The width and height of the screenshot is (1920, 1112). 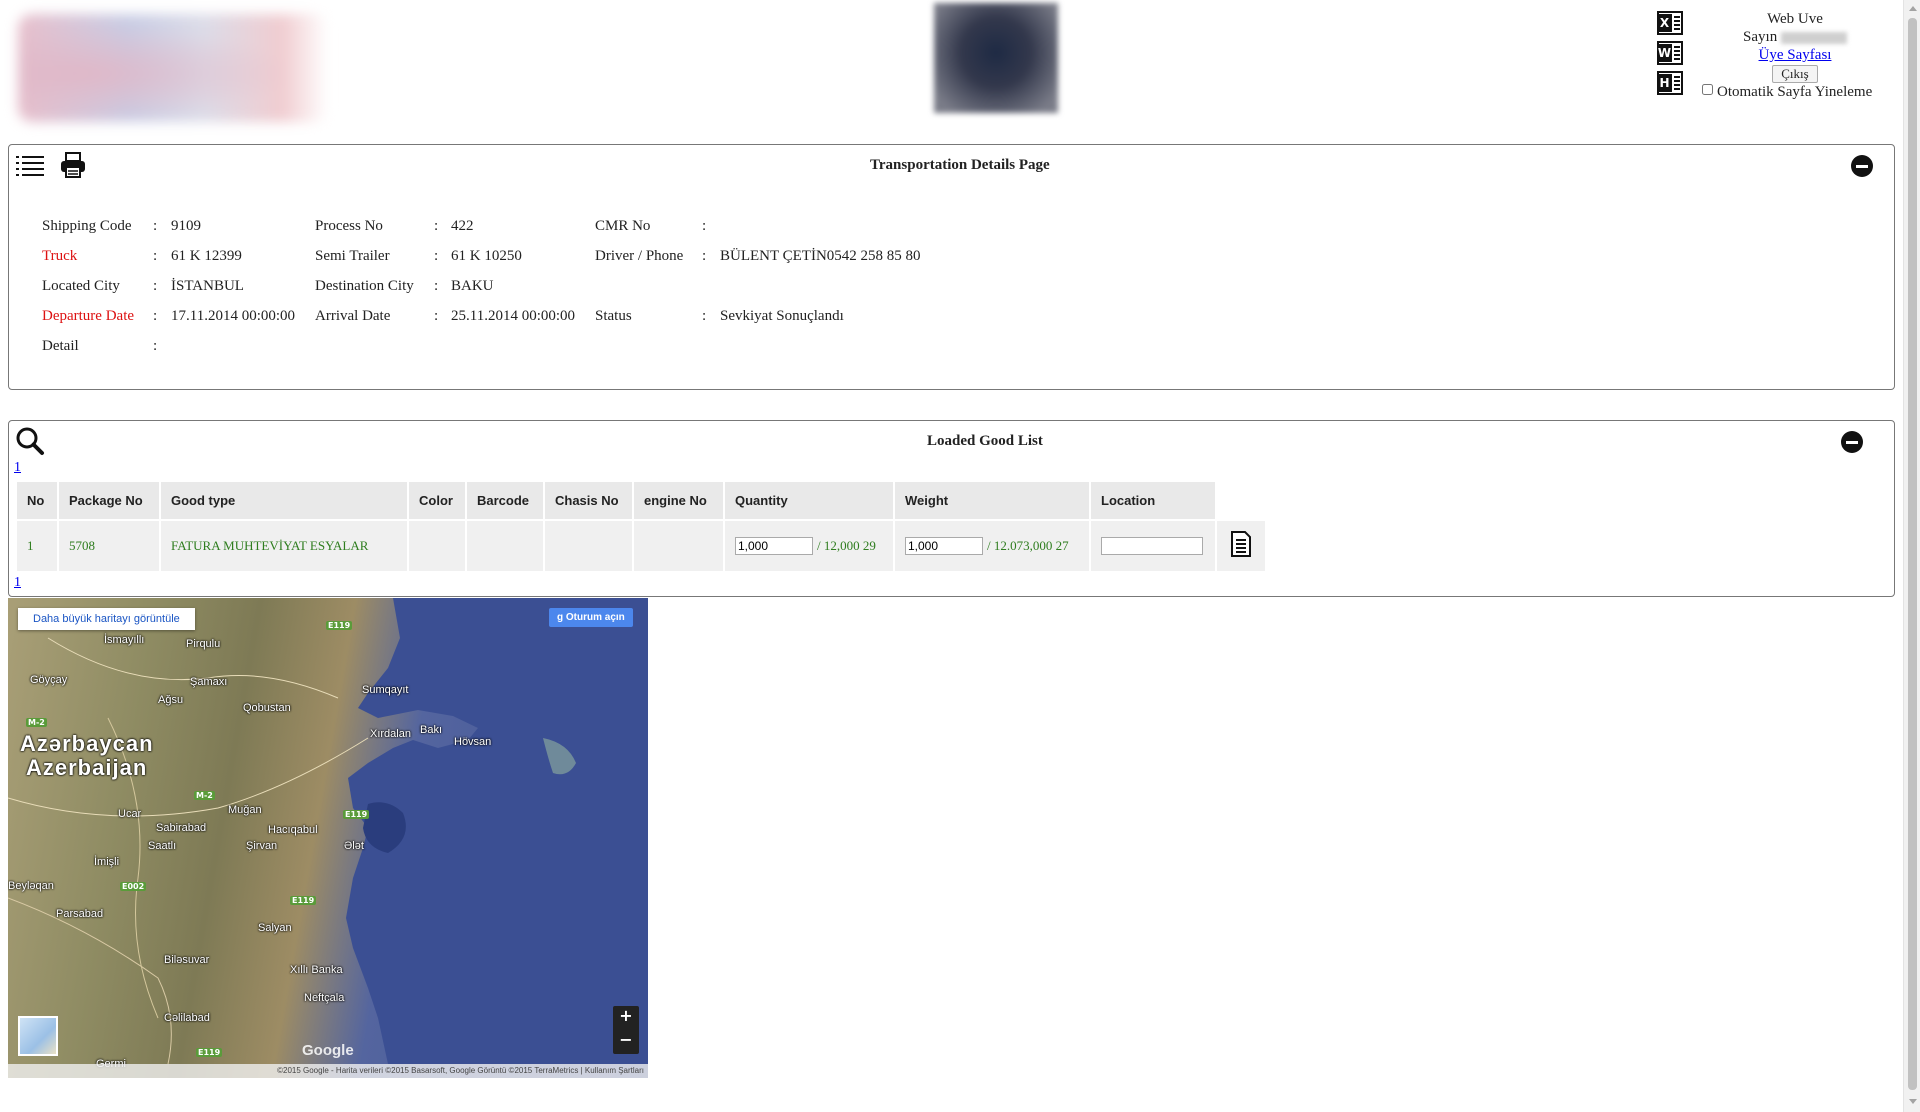 What do you see at coordinates (328, 1050) in the screenshot?
I see `google-logo: Google` at bounding box center [328, 1050].